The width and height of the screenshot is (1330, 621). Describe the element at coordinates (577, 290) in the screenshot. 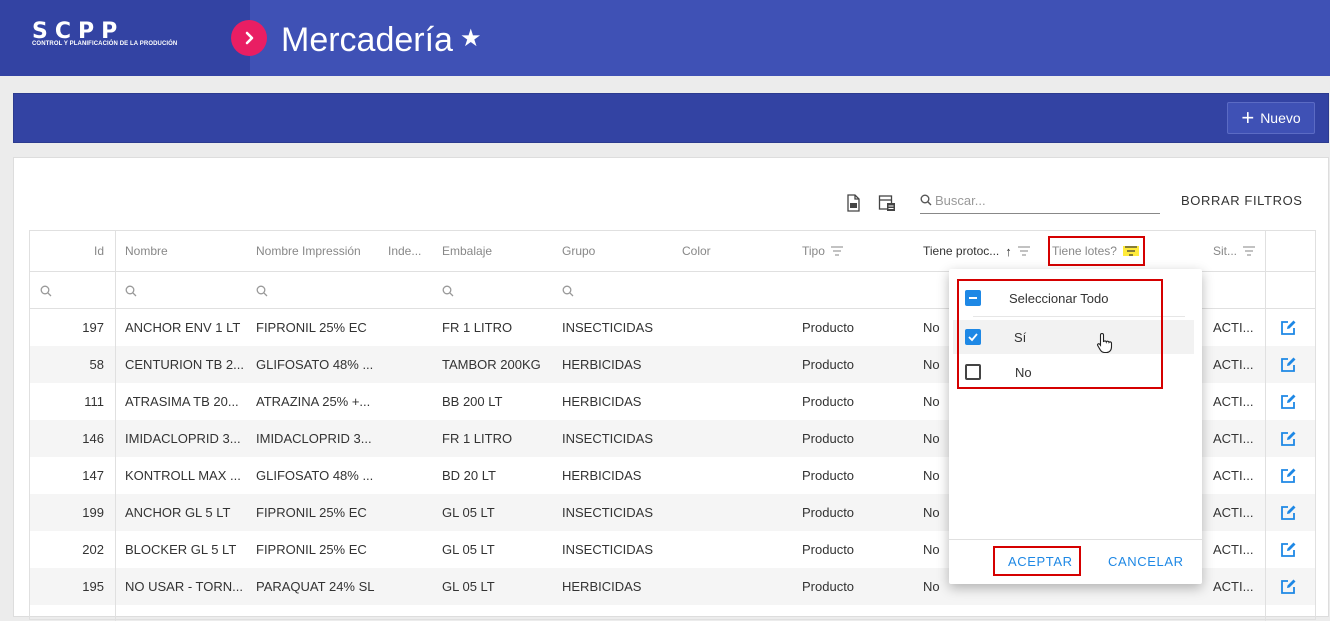

I see `filter-grupo-input` at that location.